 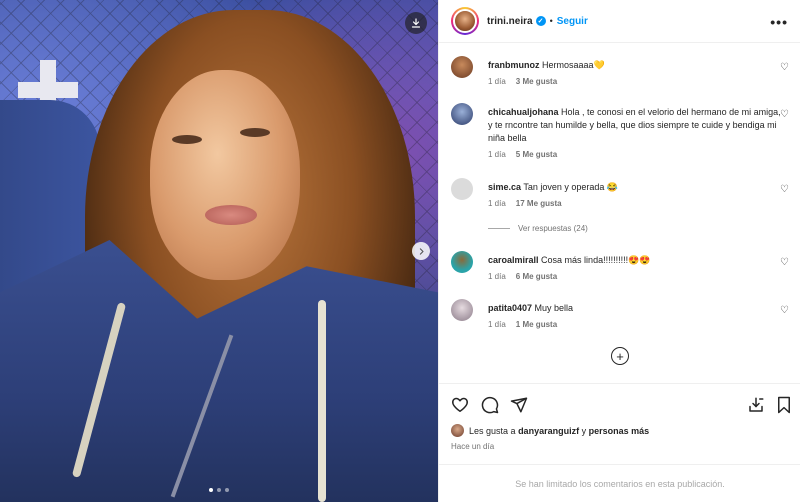 What do you see at coordinates (620, 356) in the screenshot?
I see `load-more-comments-icon: +` at bounding box center [620, 356].